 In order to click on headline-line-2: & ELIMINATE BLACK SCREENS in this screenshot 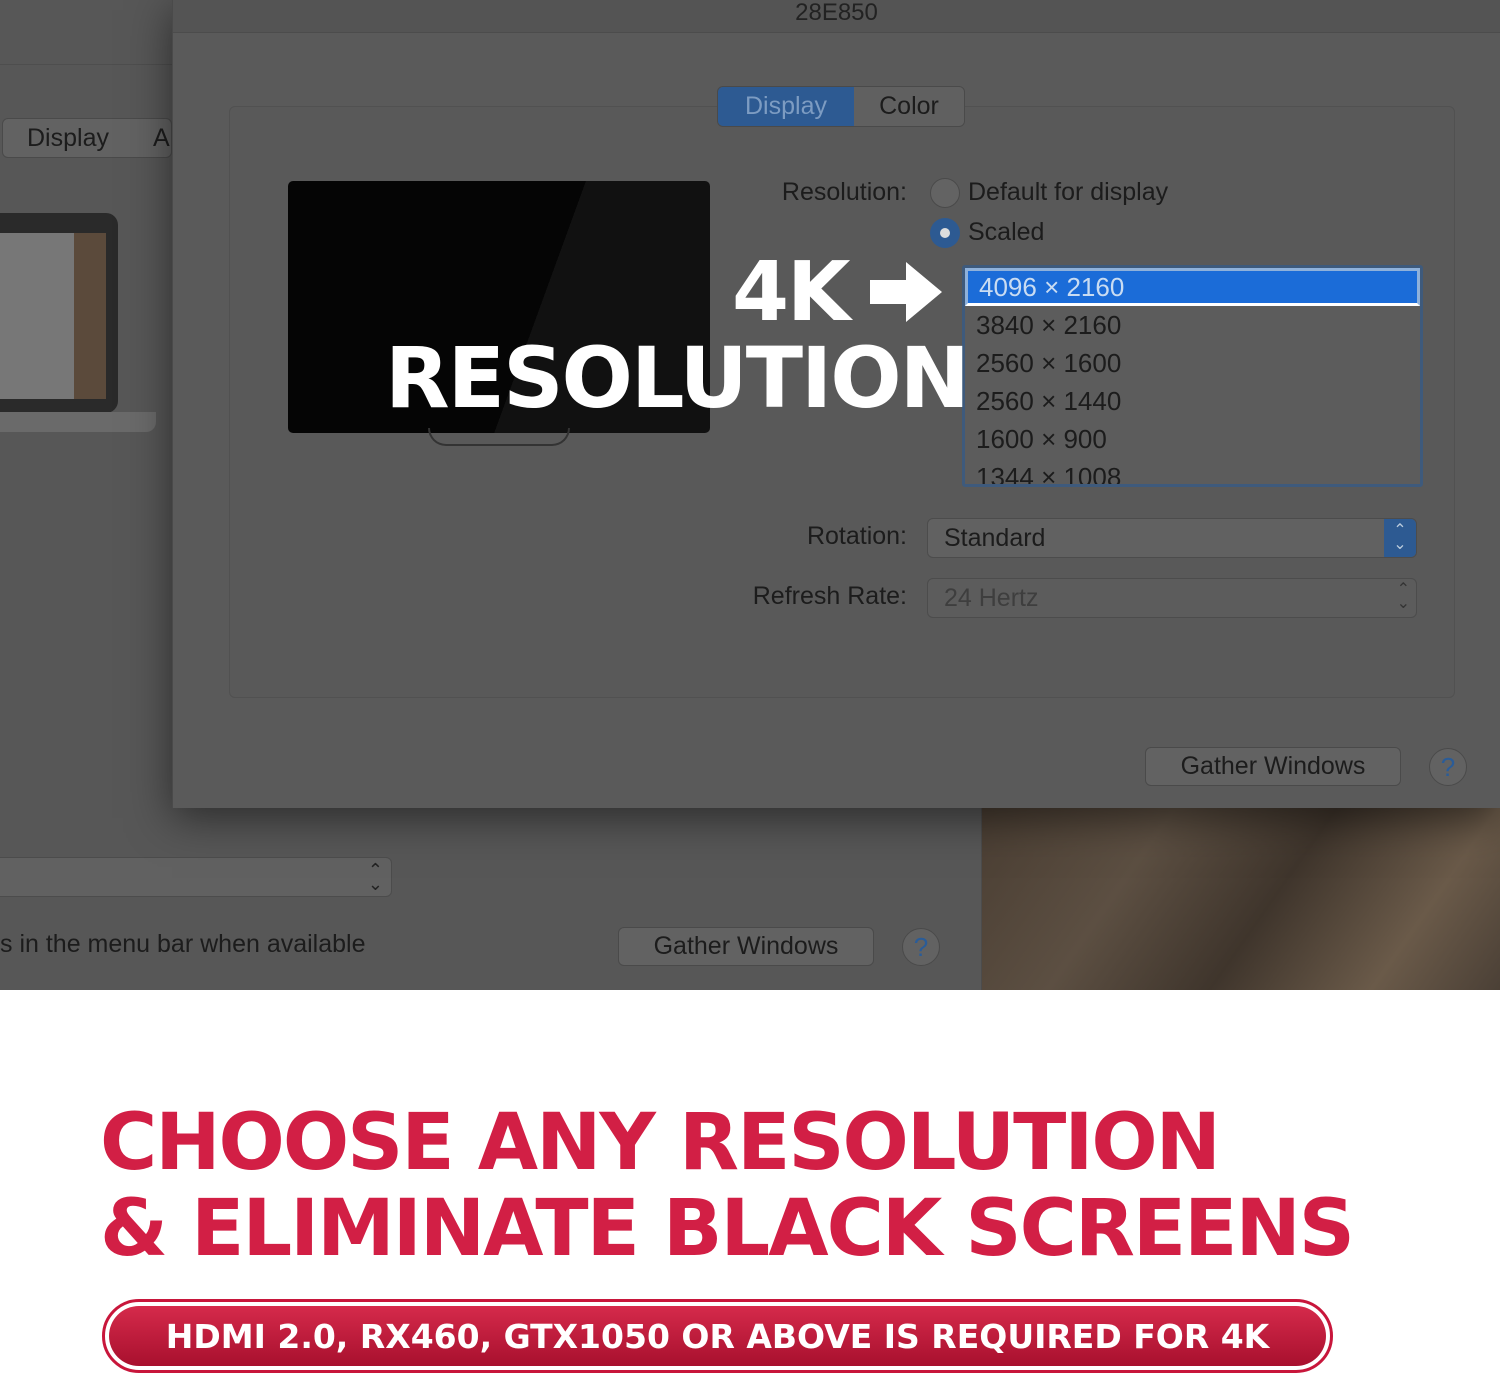, I will do `click(727, 1229)`.